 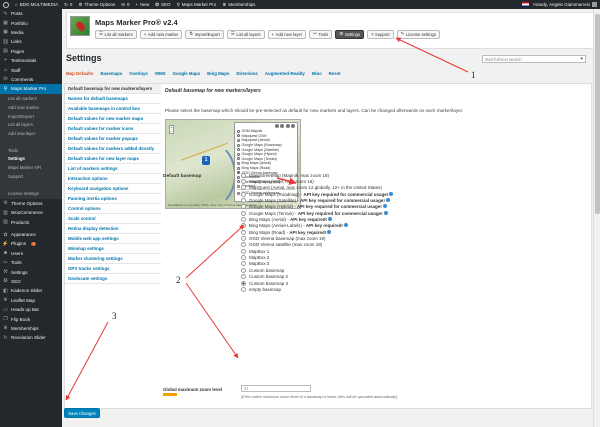 What do you see at coordinates (113, 119) in the screenshot?
I see `settings-nav-item: Default values for new marker maps` at bounding box center [113, 119].